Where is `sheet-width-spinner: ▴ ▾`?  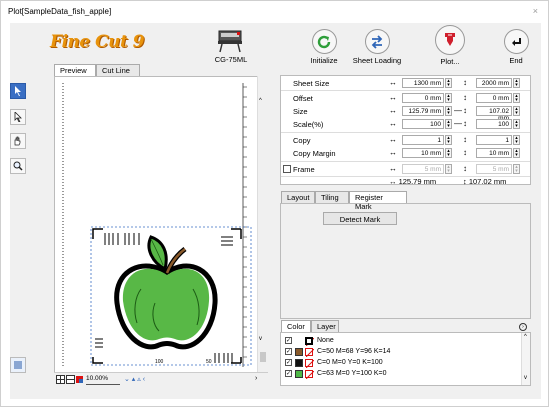 sheet-width-spinner: ▴ ▾ is located at coordinates (448, 83).